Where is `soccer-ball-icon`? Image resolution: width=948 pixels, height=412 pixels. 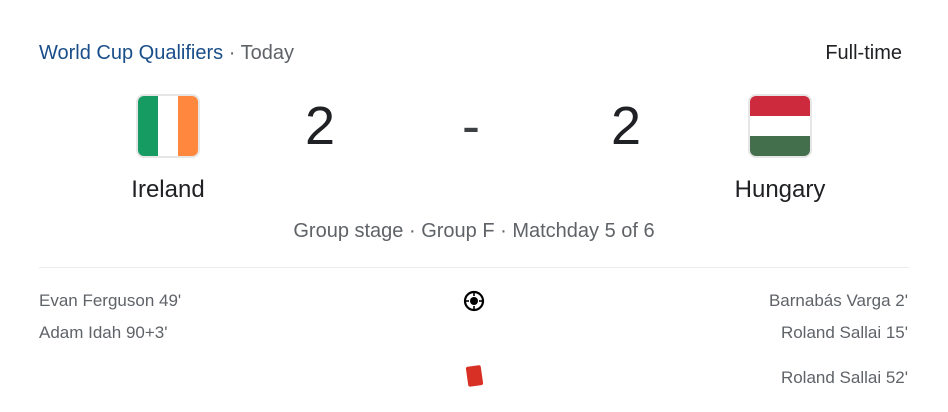 soccer-ball-icon is located at coordinates (474, 301).